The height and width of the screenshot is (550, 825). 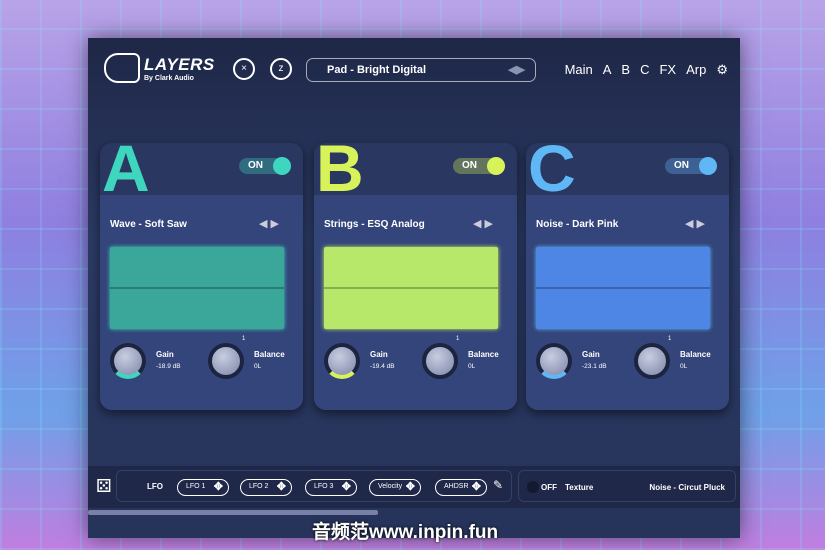 I want to click on gear-icon: ⚙, so click(x=722, y=70).